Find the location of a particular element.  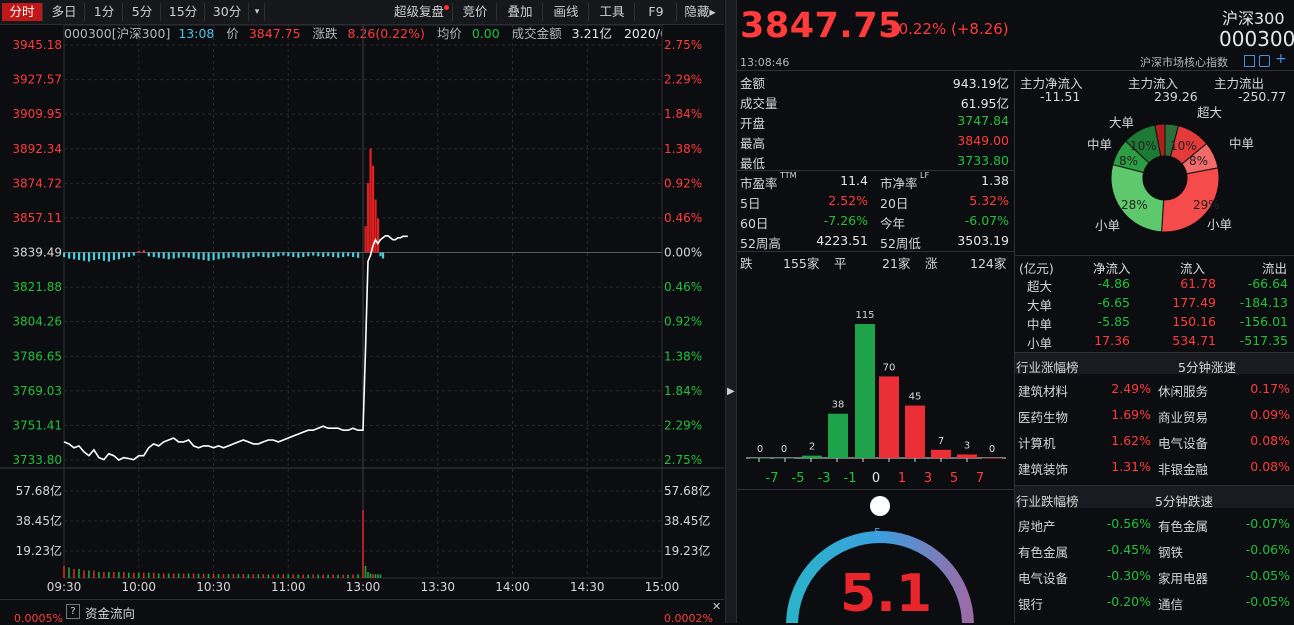

tab-5min: 5分 is located at coordinates (142, 12).